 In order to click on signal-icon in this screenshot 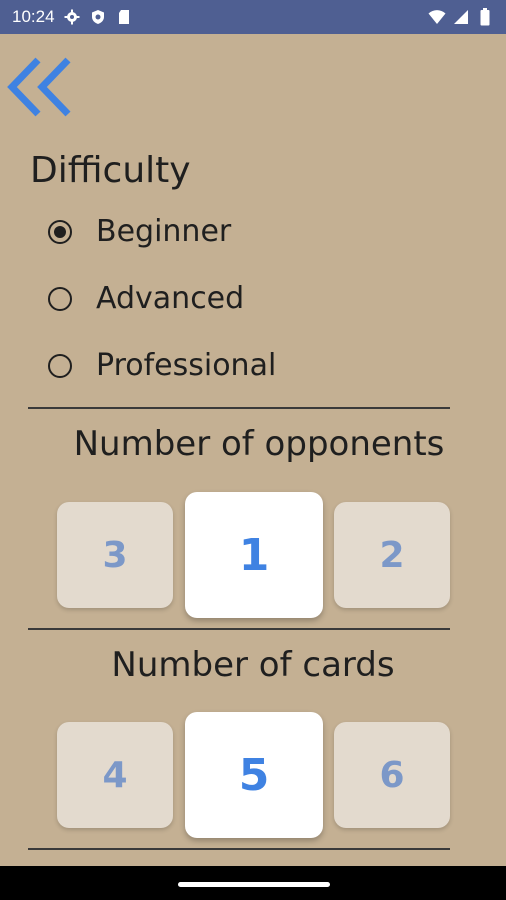, I will do `click(461, 17)`.